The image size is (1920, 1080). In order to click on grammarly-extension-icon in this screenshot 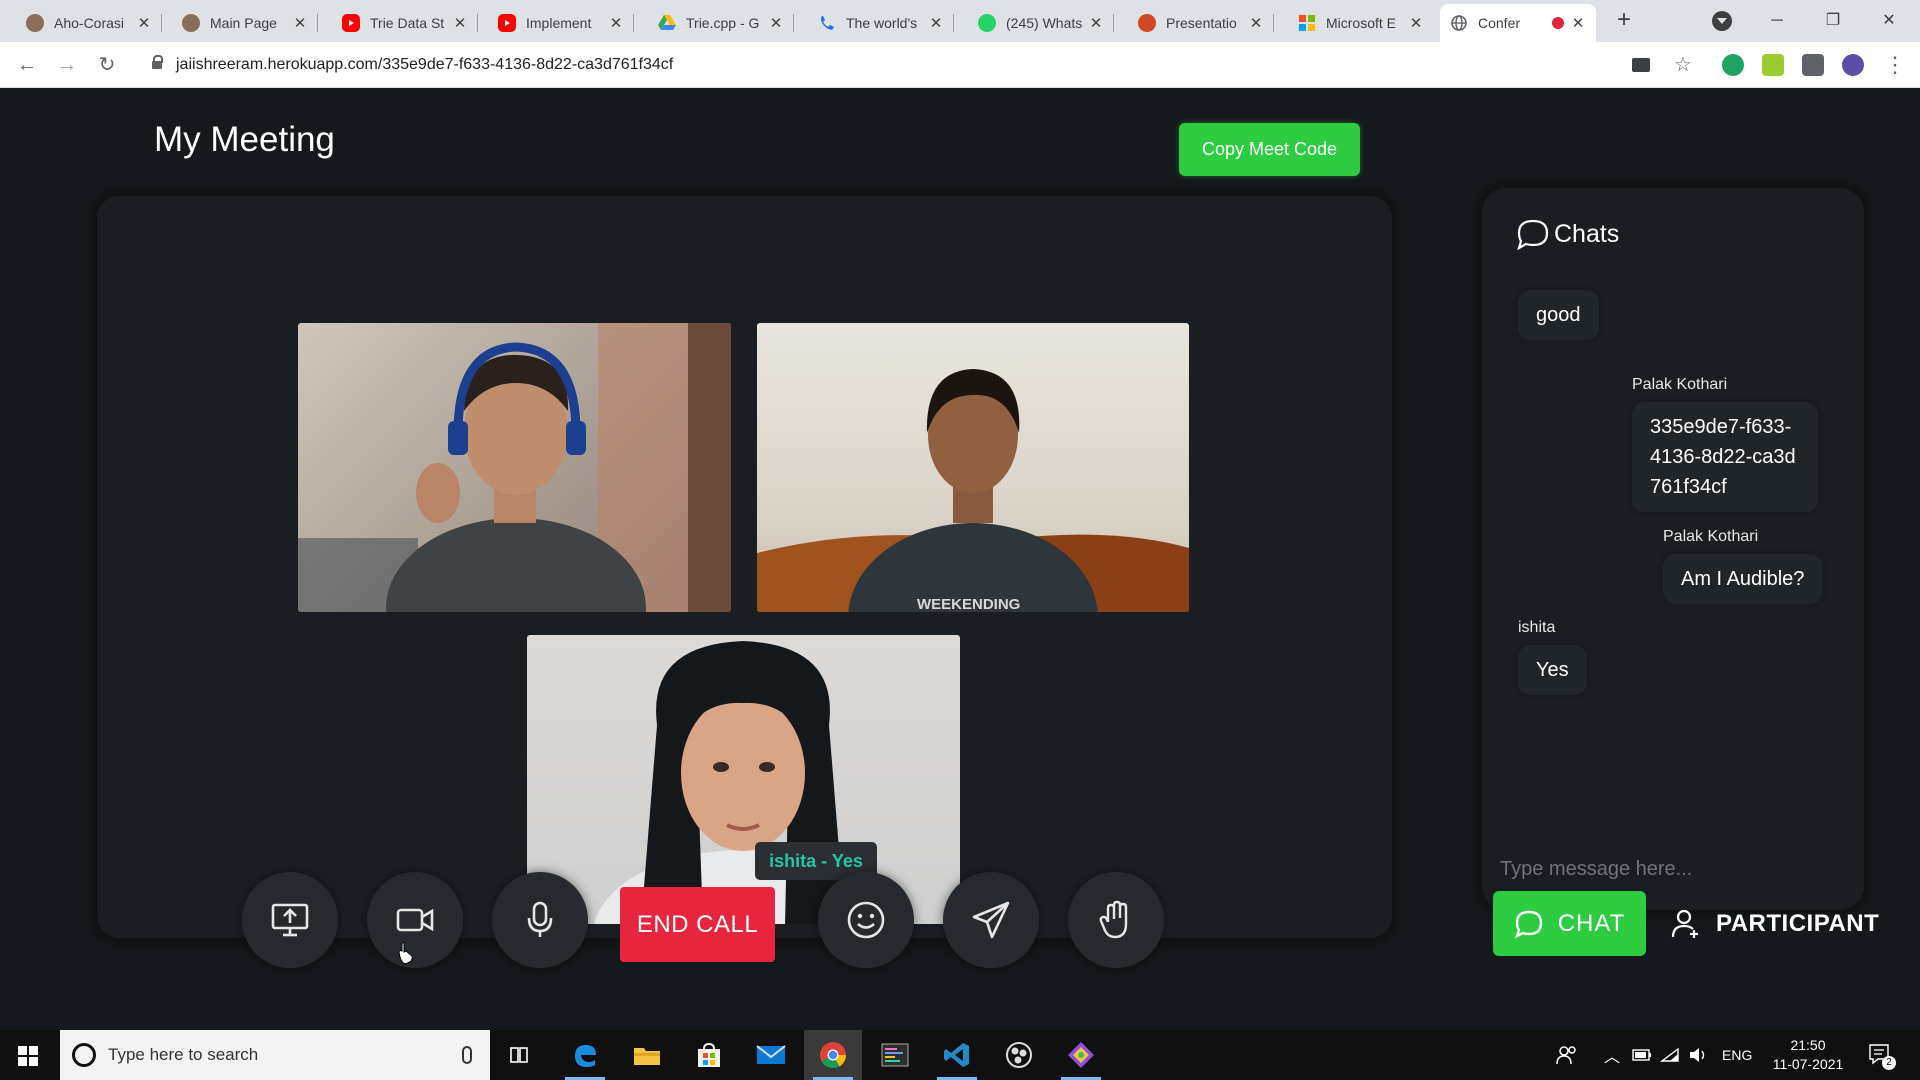, I will do `click(1733, 65)`.